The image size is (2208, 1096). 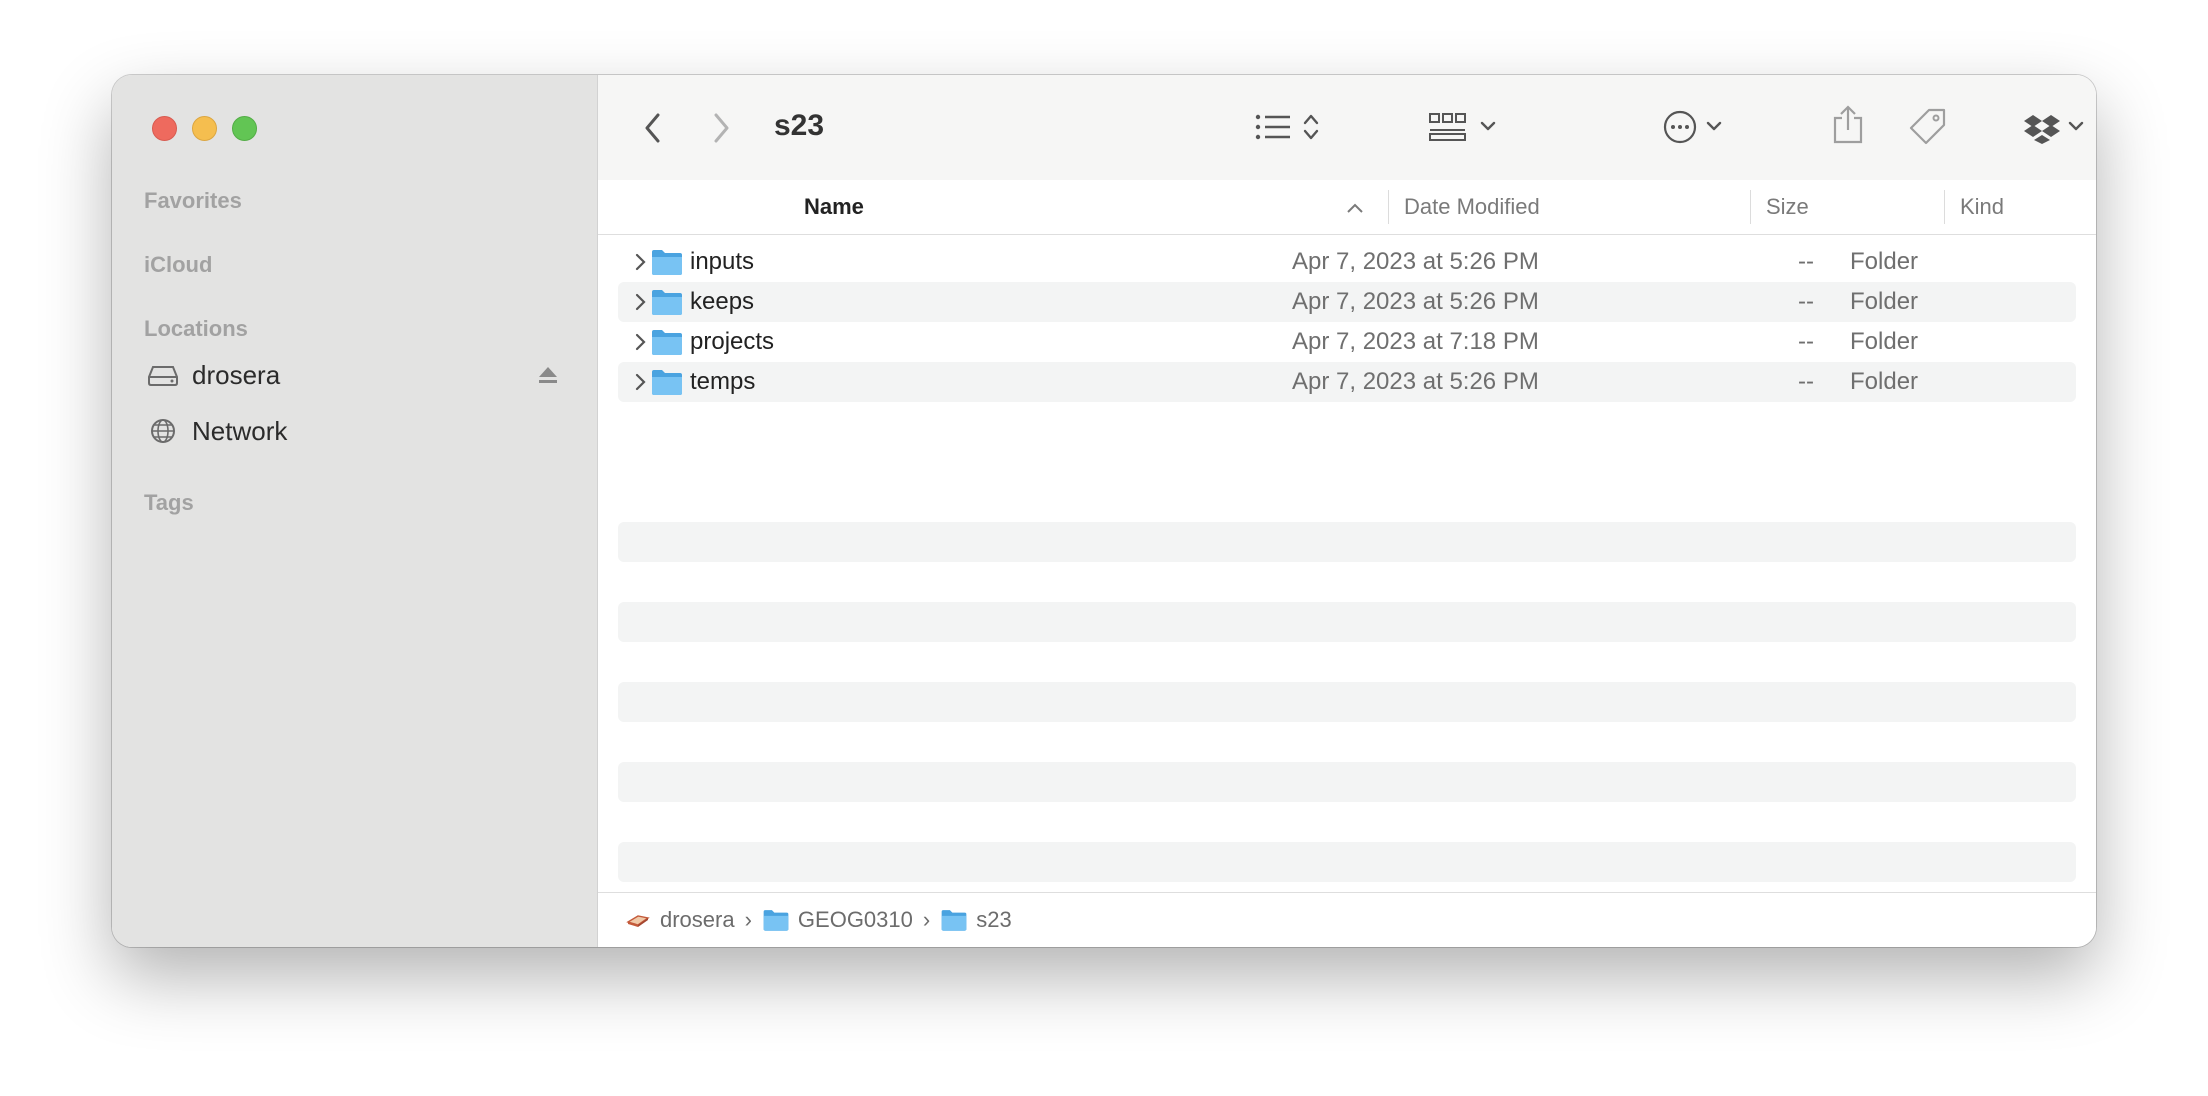 I want to click on globe-icon, so click(x=163, y=431).